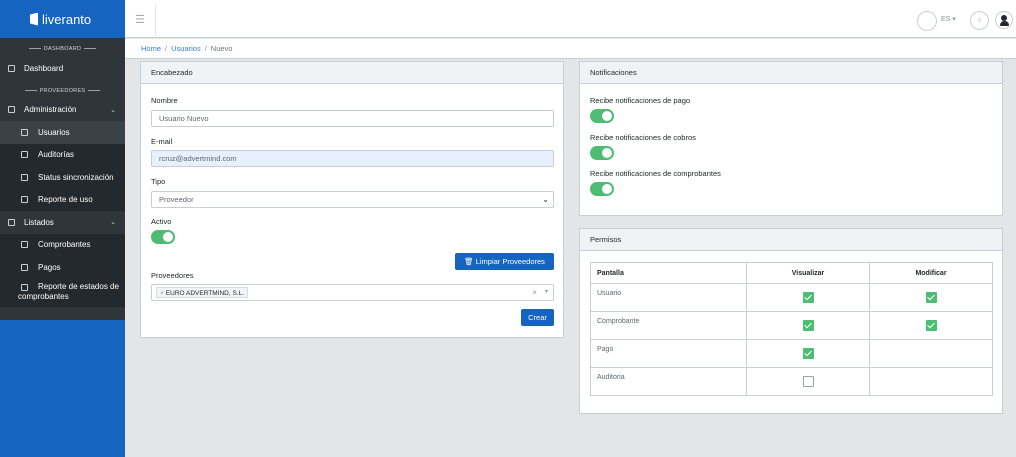  I want to click on brand-logo: liveranto, so click(62, 19).